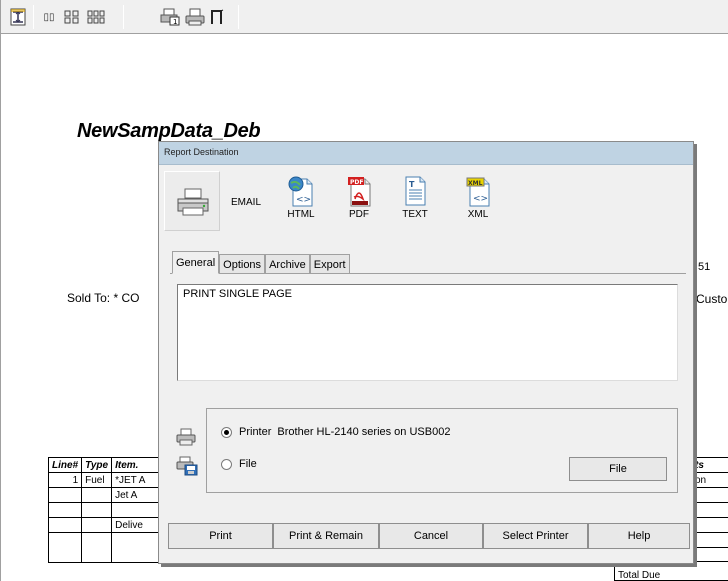 The image size is (728, 581). I want to click on tab-archive: Archive, so click(287, 263).